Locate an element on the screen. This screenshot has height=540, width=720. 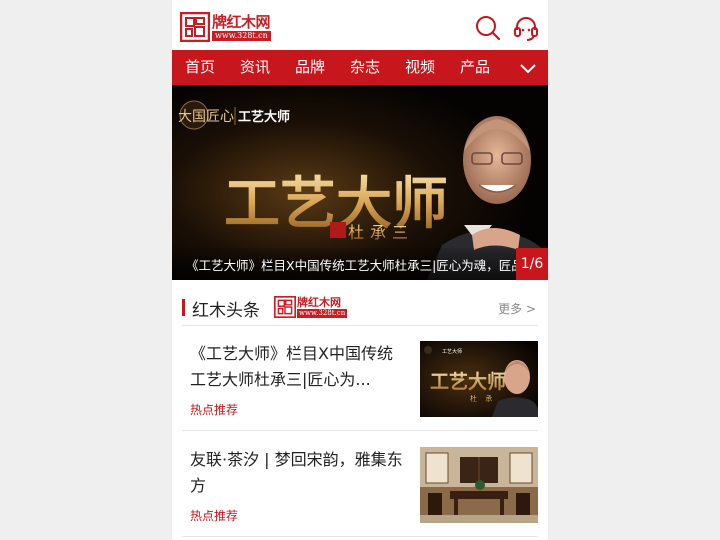
news-thumbnail-image: 工艺大师 工艺大师 杜 承 is located at coordinates (479, 379).